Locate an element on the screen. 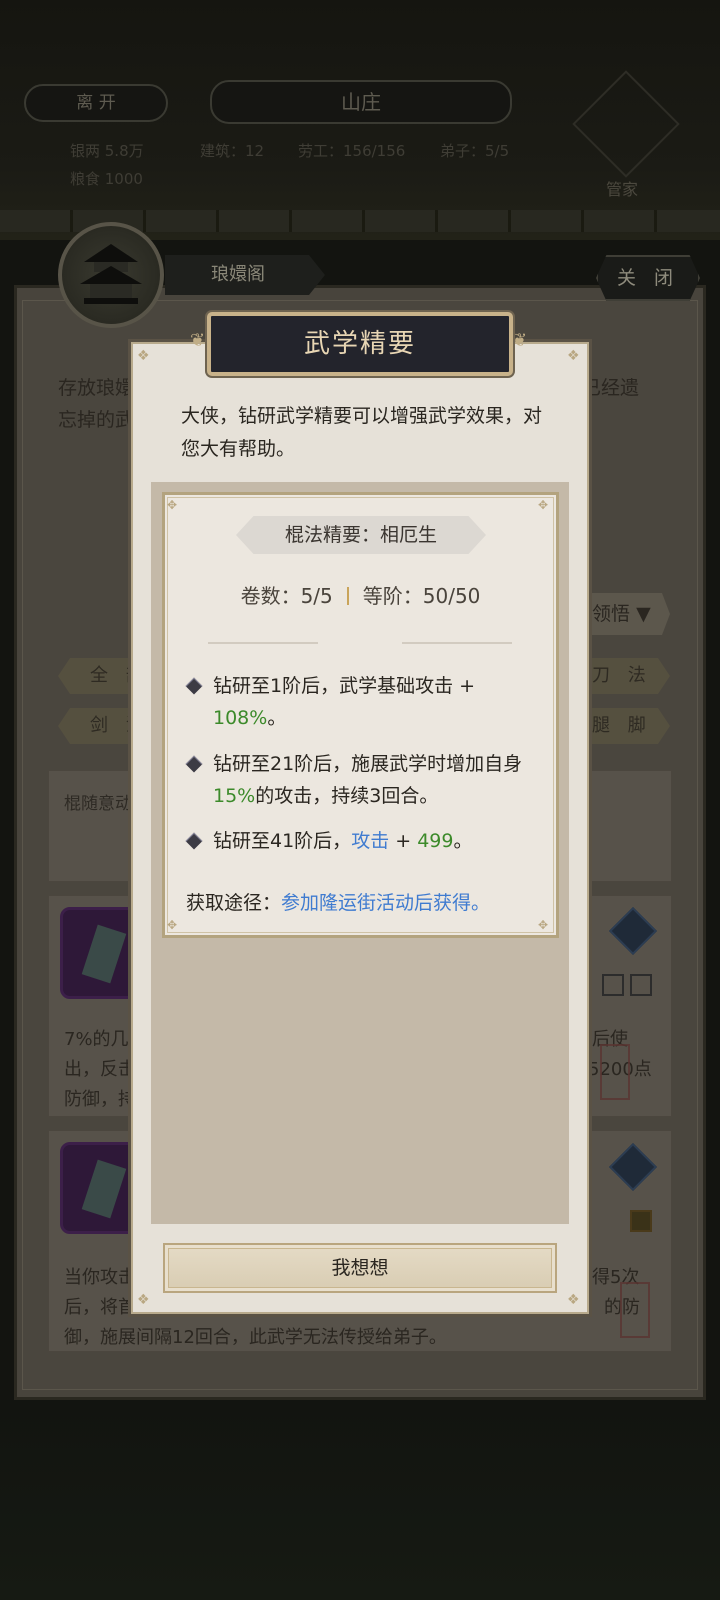 Image resolution: width=720 pixels, height=1600 pixels. acquire-source: 获取途径：参加隆运街活动后获得。 is located at coordinates (338, 901).